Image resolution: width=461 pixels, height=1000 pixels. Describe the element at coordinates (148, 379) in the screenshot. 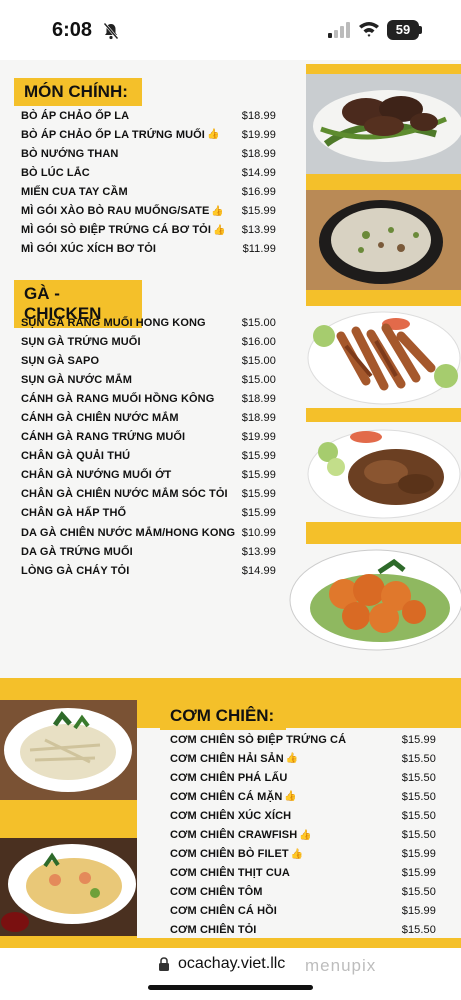

I see `menu-item: SỤN GÀ NƯỚC MẮM $15.00` at that location.